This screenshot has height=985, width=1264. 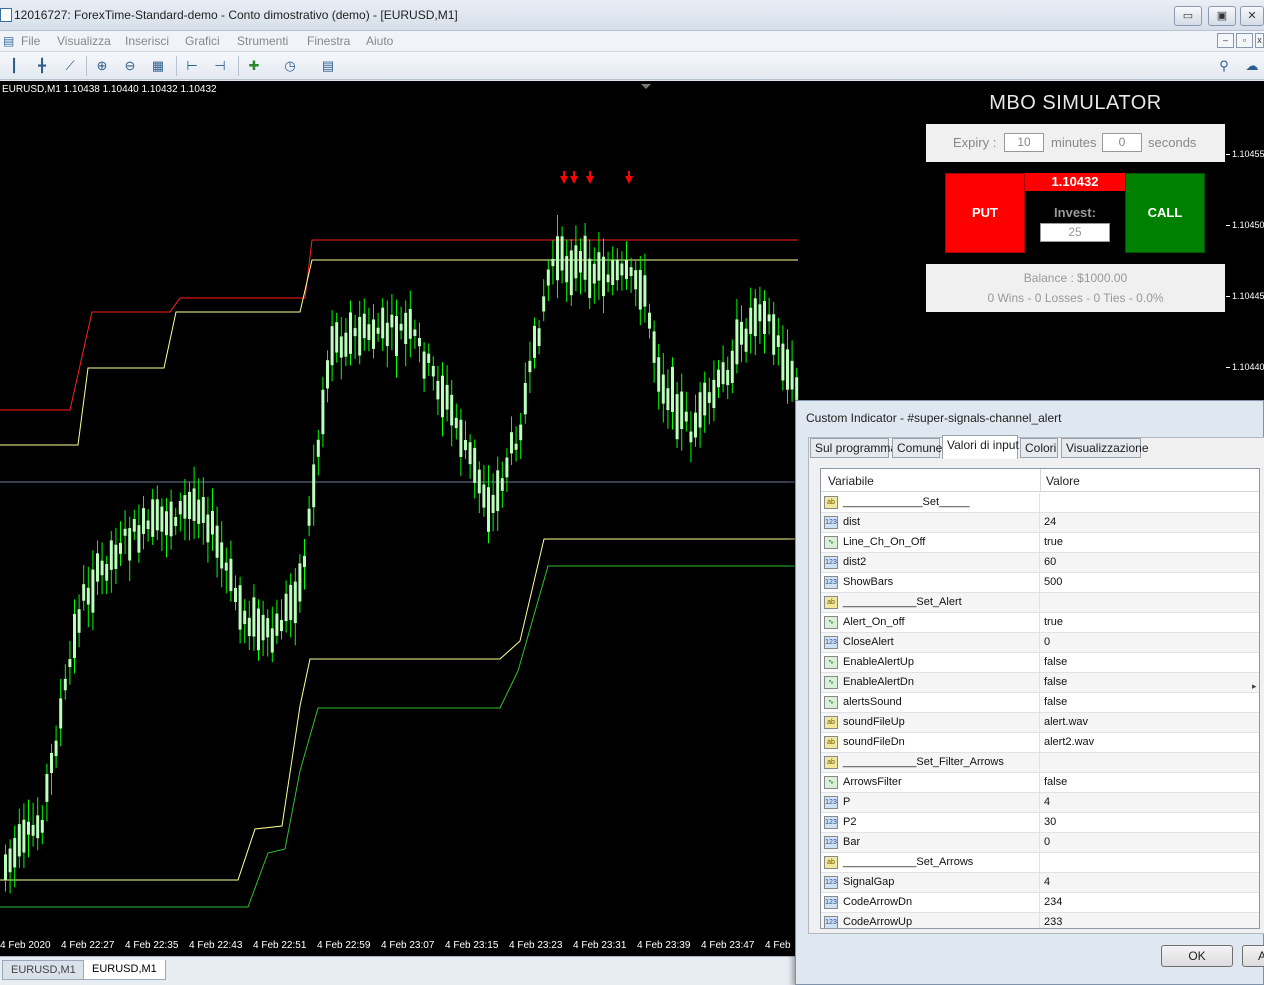 What do you see at coordinates (70, 66) in the screenshot?
I see `line-chart-icon: ⟋` at bounding box center [70, 66].